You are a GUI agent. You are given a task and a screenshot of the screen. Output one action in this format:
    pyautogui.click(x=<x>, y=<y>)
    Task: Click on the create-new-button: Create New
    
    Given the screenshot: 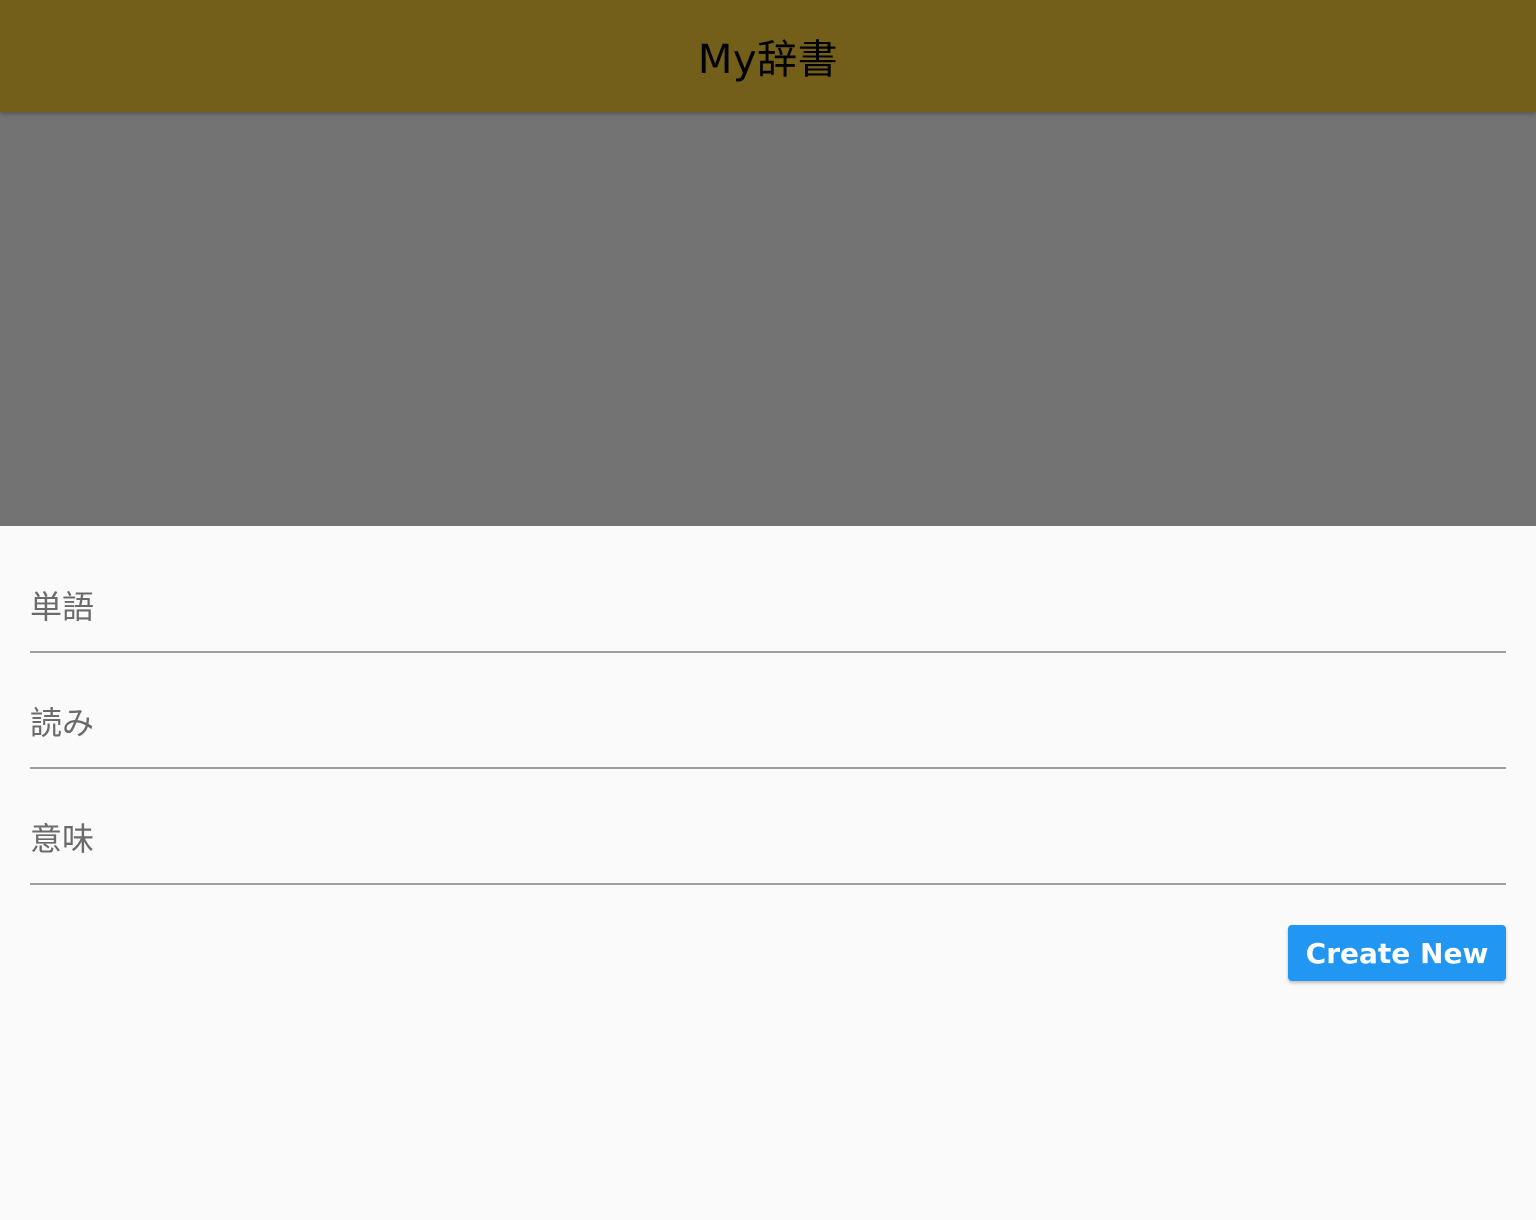 What is the action you would take?
    pyautogui.click(x=1397, y=953)
    